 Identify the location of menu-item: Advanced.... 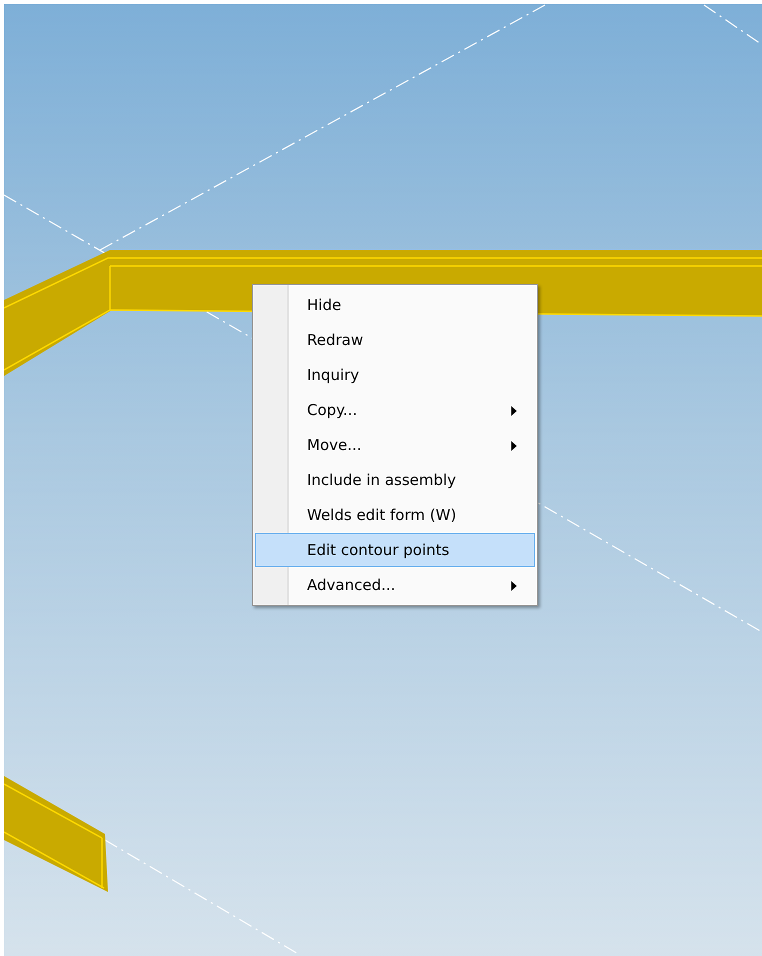
(395, 585).